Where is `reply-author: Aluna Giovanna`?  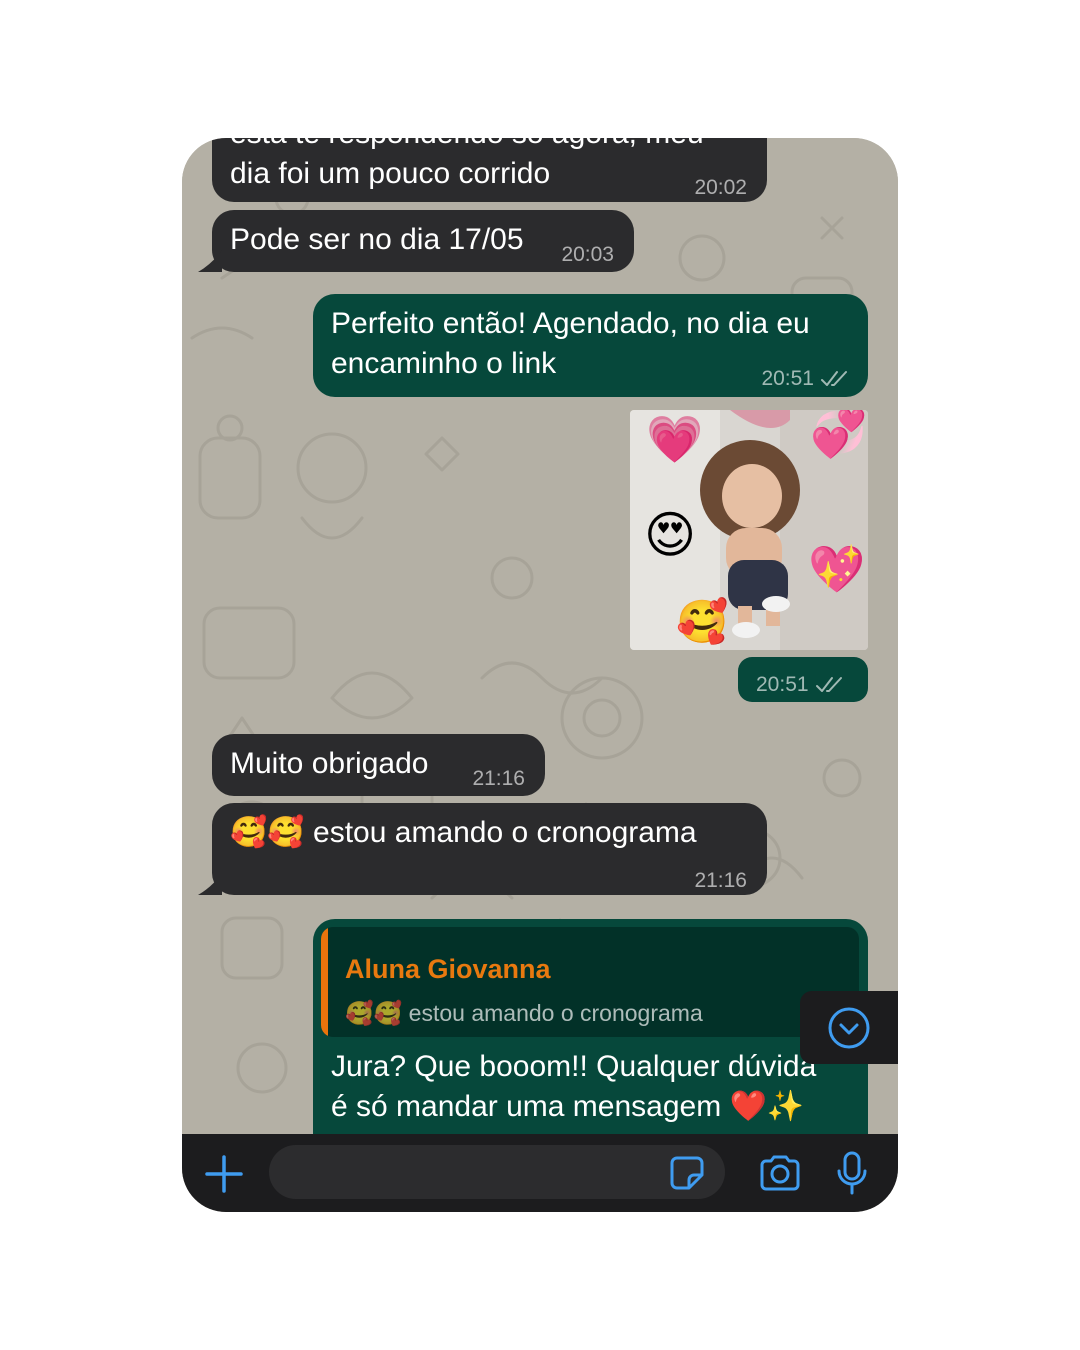 reply-author: Aluna Giovanna is located at coordinates (448, 969).